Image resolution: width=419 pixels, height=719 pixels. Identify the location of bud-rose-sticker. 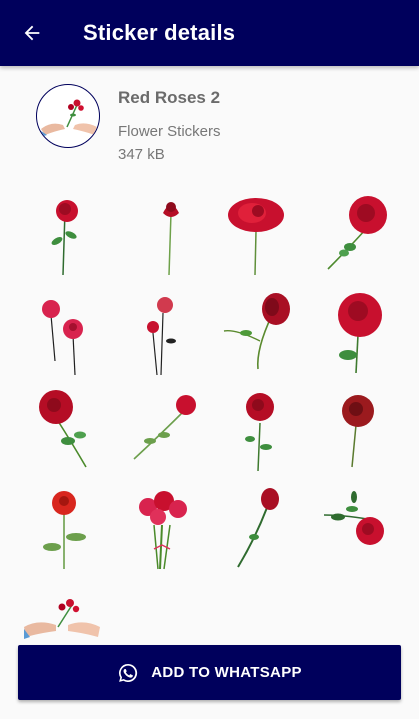
(256, 331).